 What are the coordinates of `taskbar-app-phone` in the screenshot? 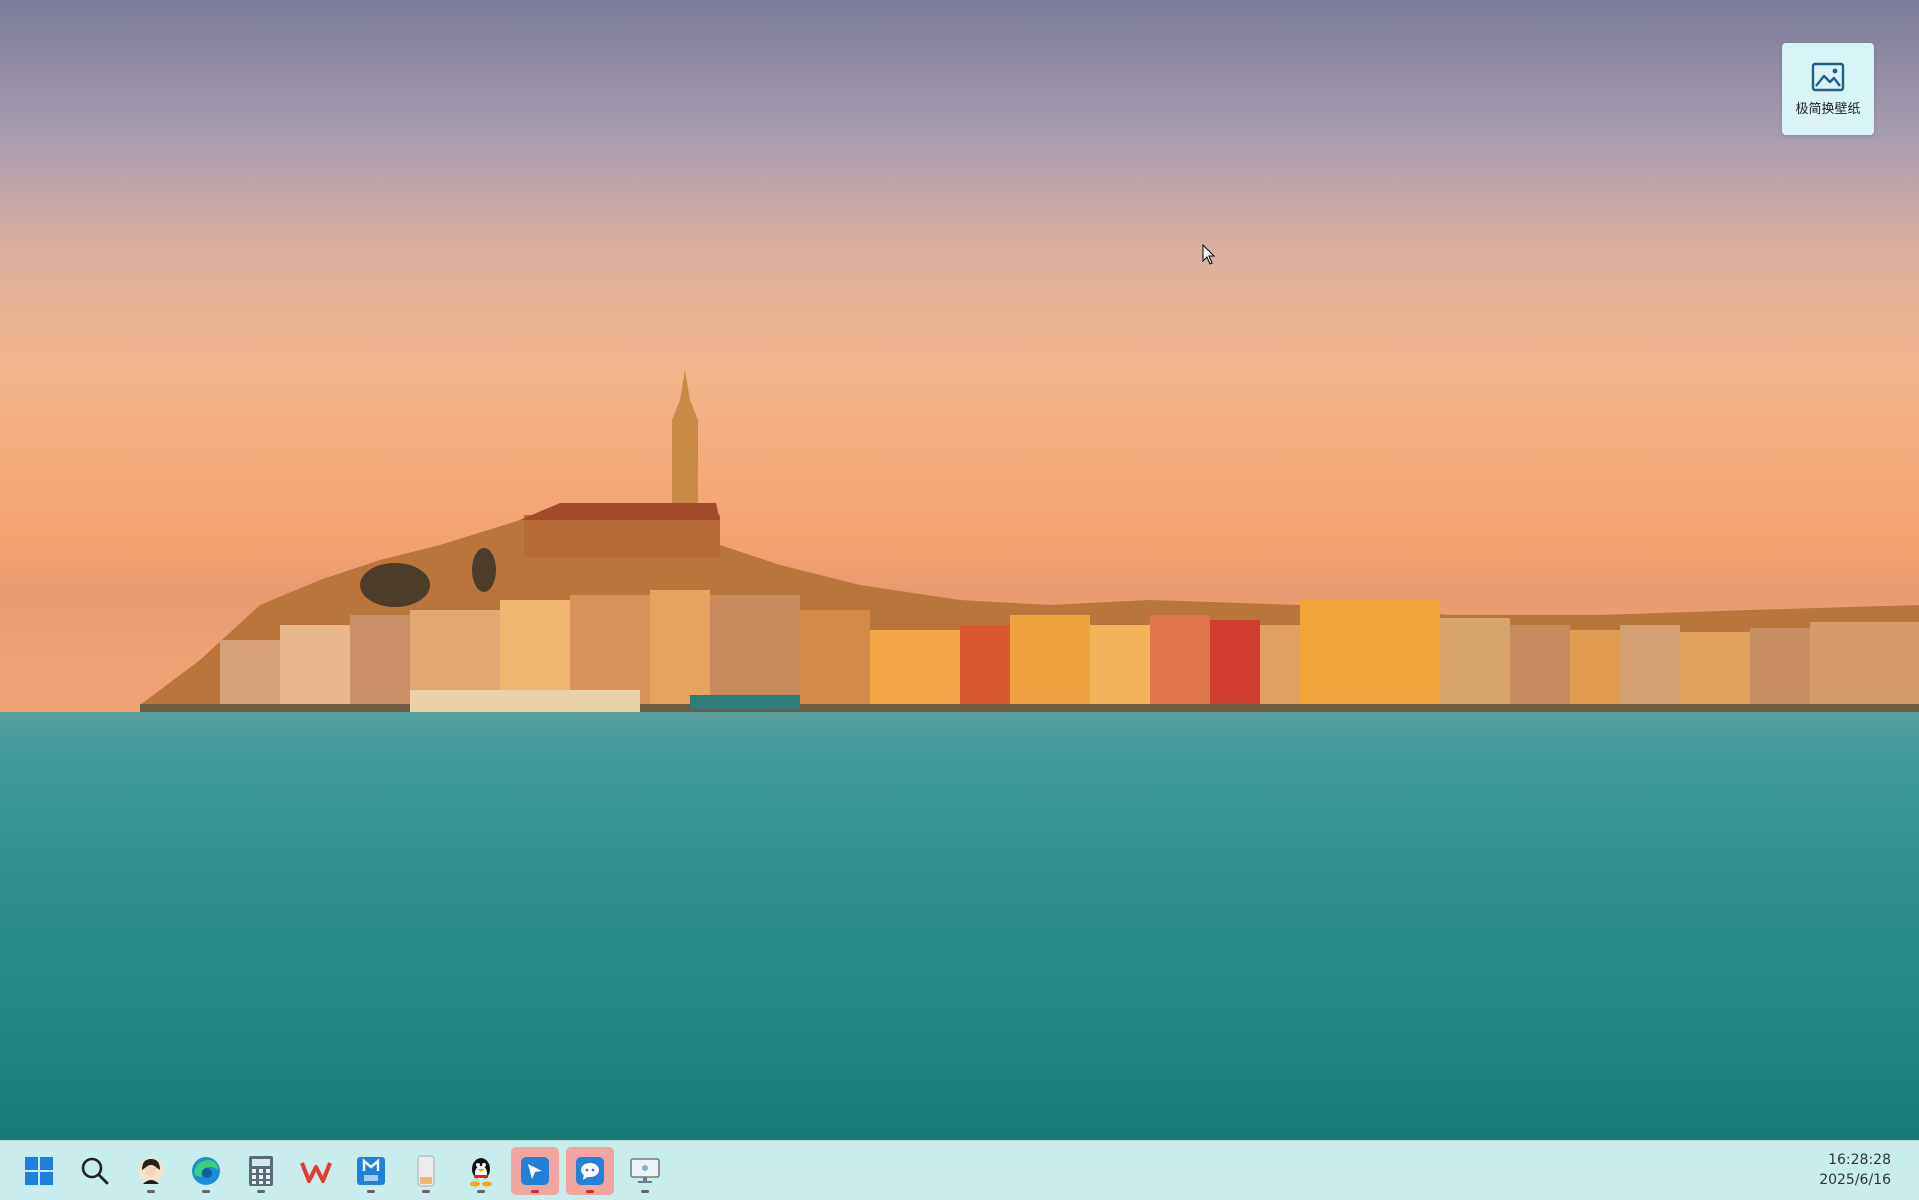 It's located at (426, 1171).